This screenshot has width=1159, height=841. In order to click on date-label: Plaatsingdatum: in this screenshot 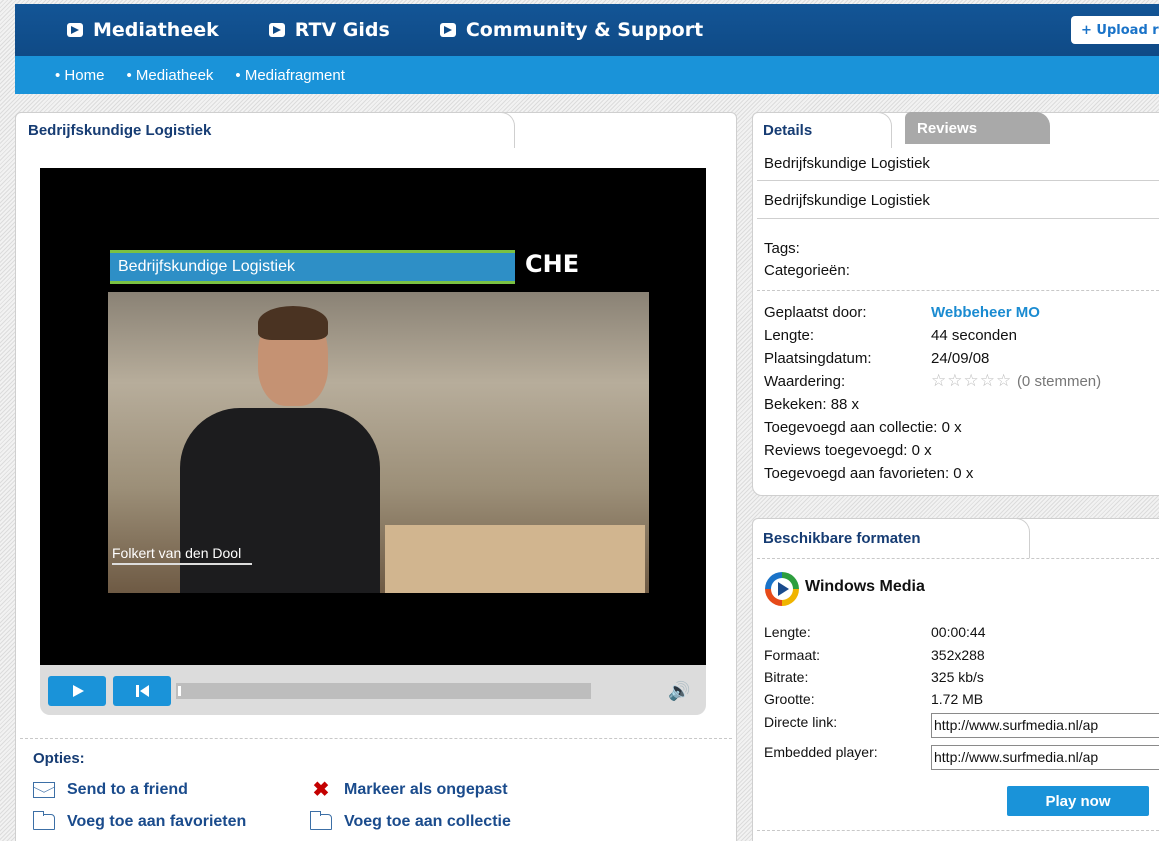, I will do `click(818, 358)`.